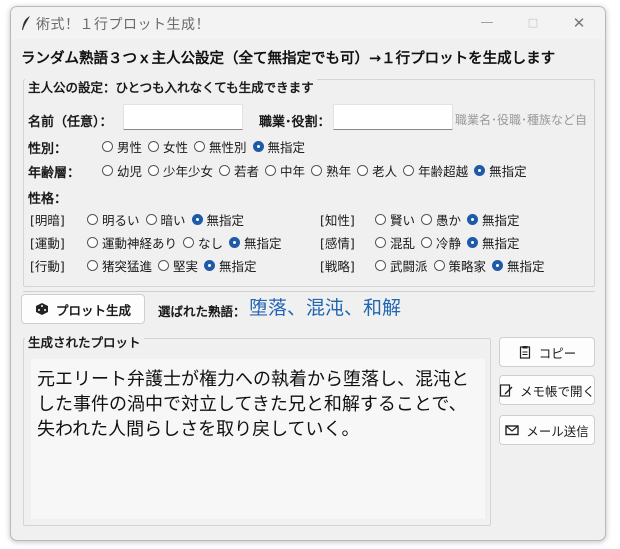 Image resolution: width=620 pixels, height=549 pixels. I want to click on trait-category-strategy: [戦略], so click(337, 266).